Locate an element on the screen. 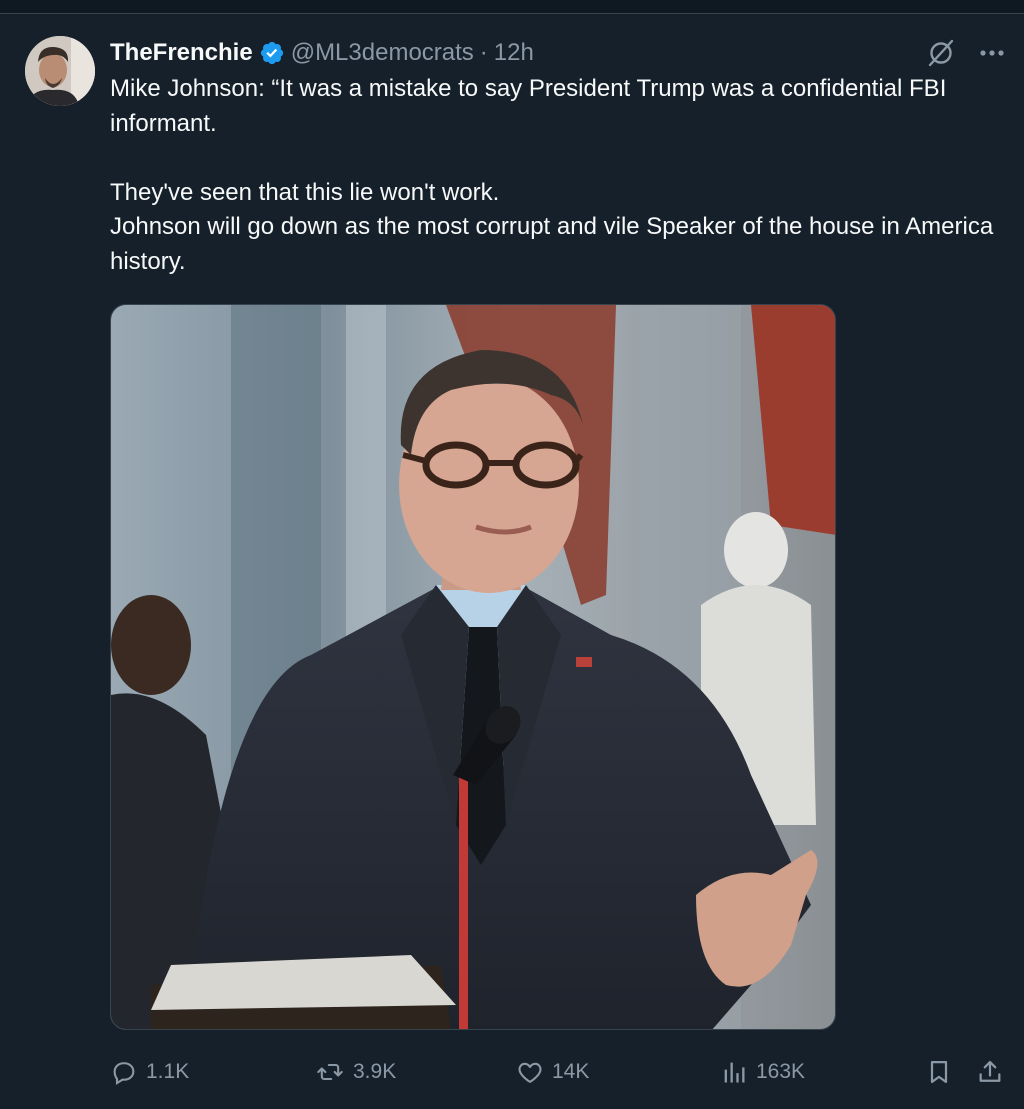 This screenshot has width=1024, height=1109. tweet-timestamp: 12h is located at coordinates (514, 53).